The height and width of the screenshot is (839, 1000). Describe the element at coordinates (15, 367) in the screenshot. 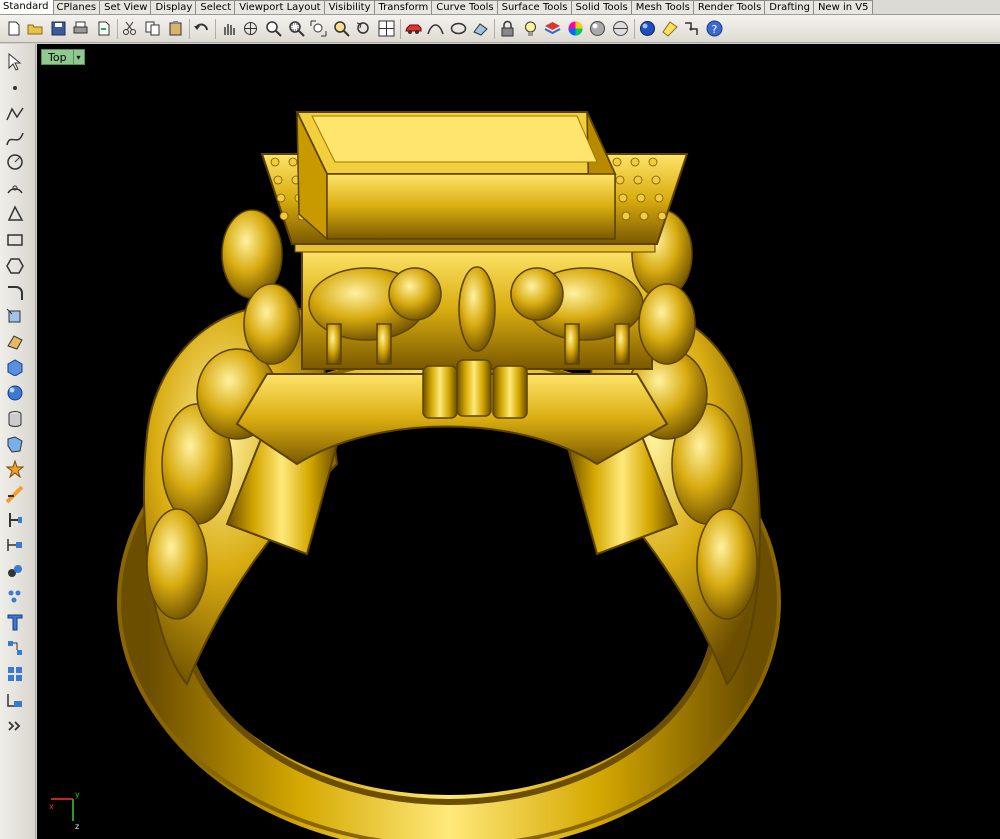

I see `box-solid-icon` at that location.